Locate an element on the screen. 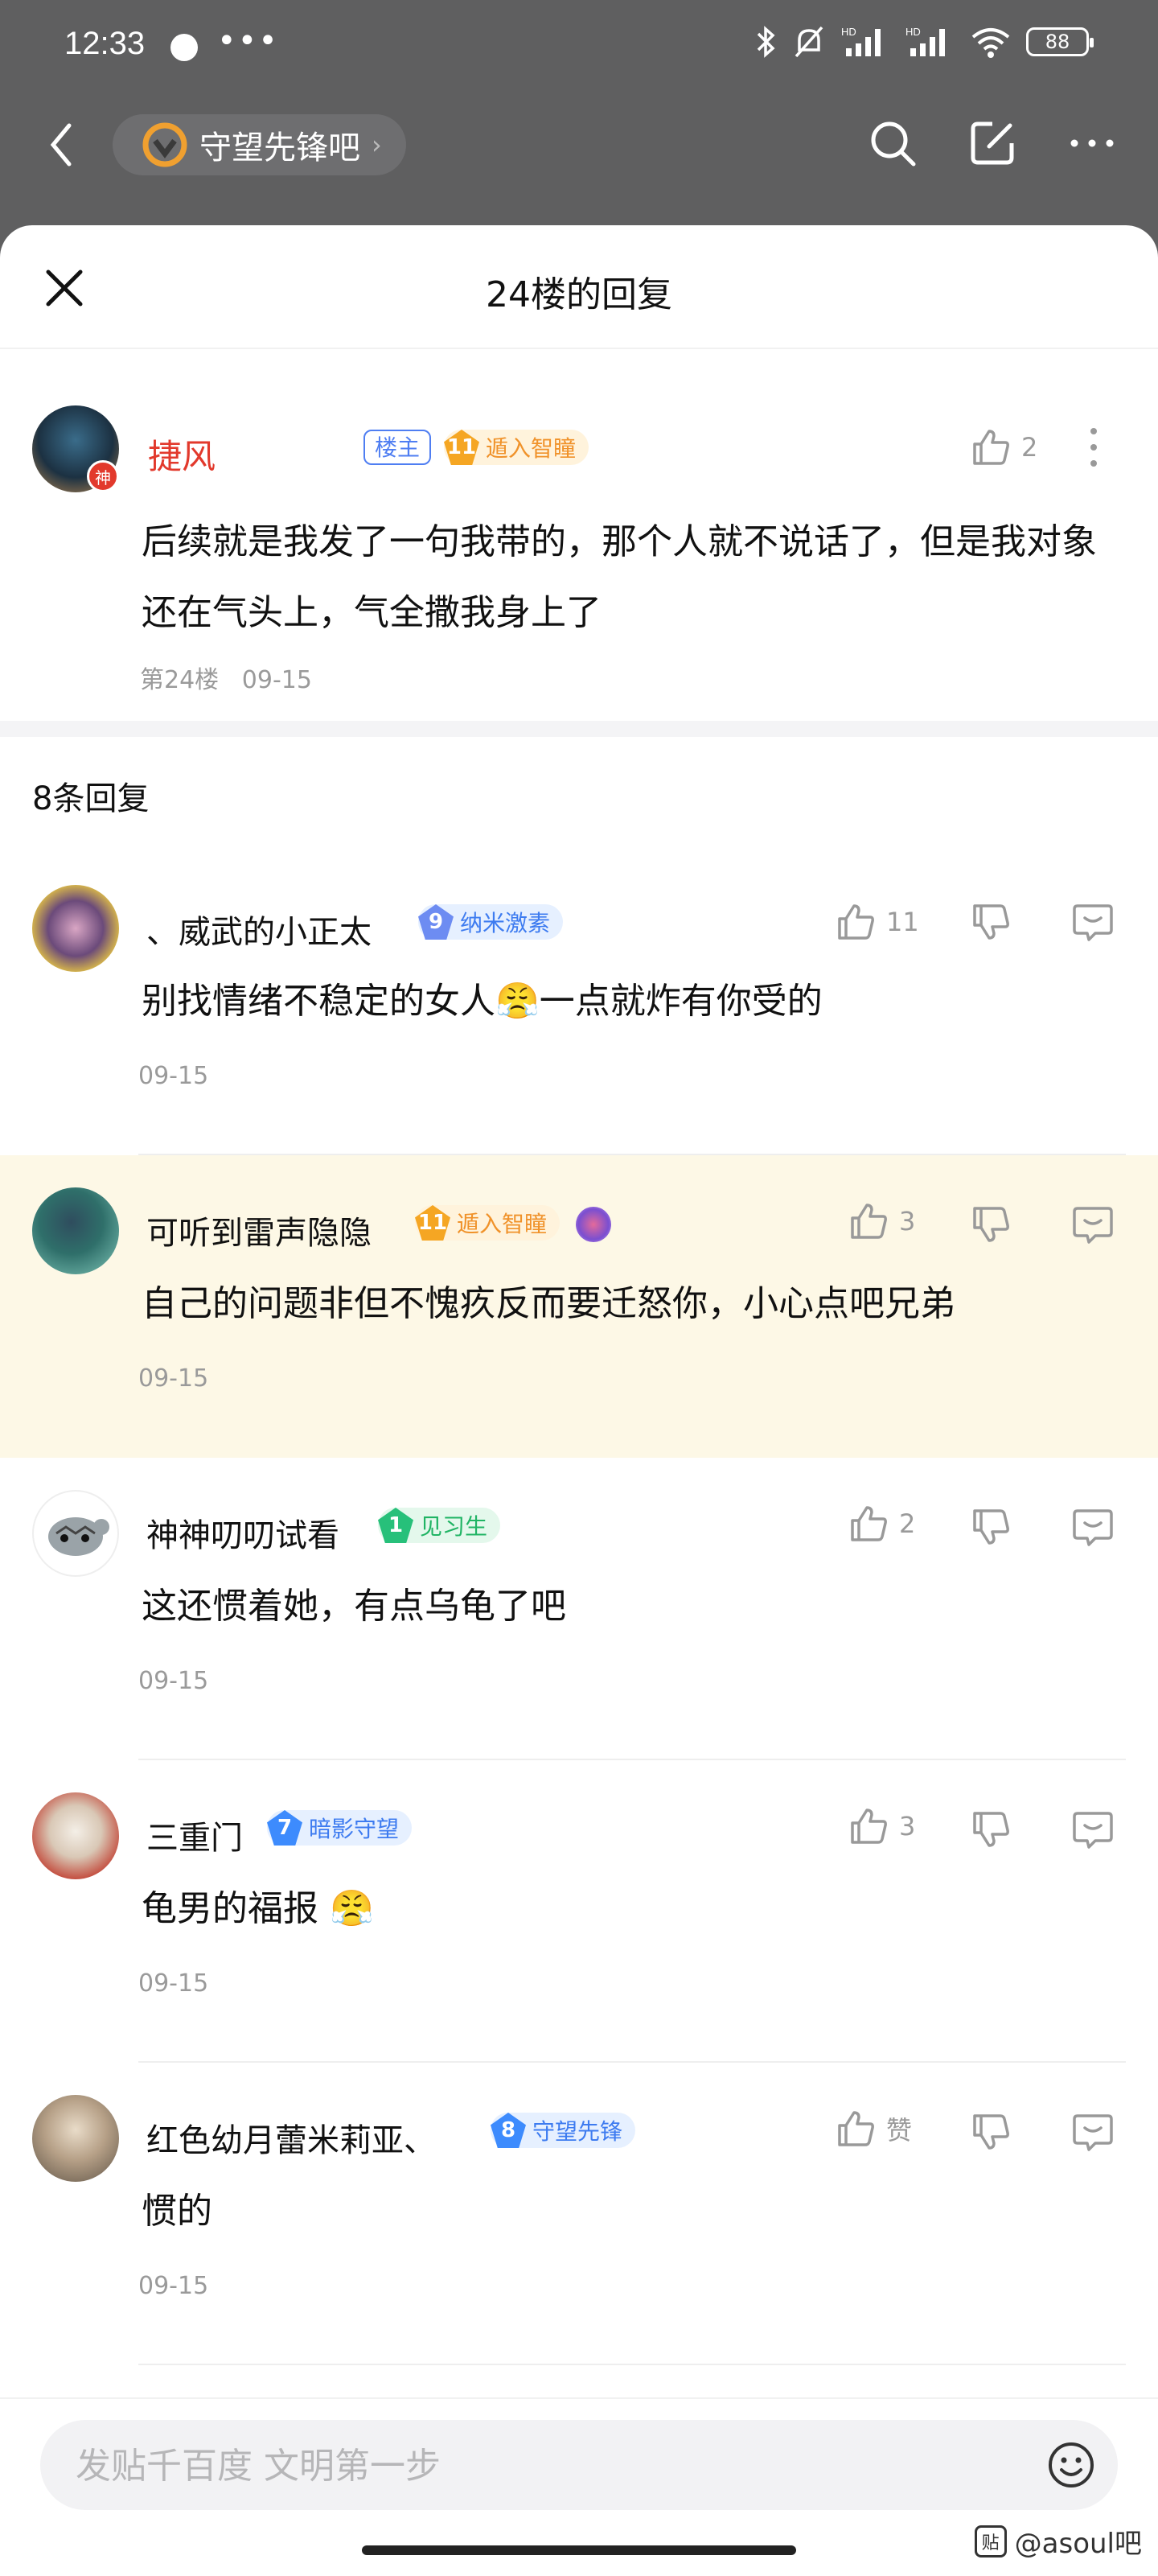 The image size is (1158, 2576). op-level-badge: 11 遁入智瞳 is located at coordinates (516, 447).